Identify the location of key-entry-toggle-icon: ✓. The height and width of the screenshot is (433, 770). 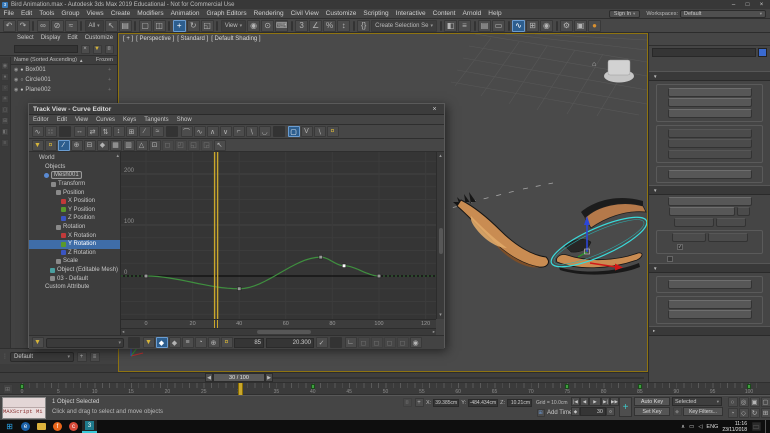
(321, 342).